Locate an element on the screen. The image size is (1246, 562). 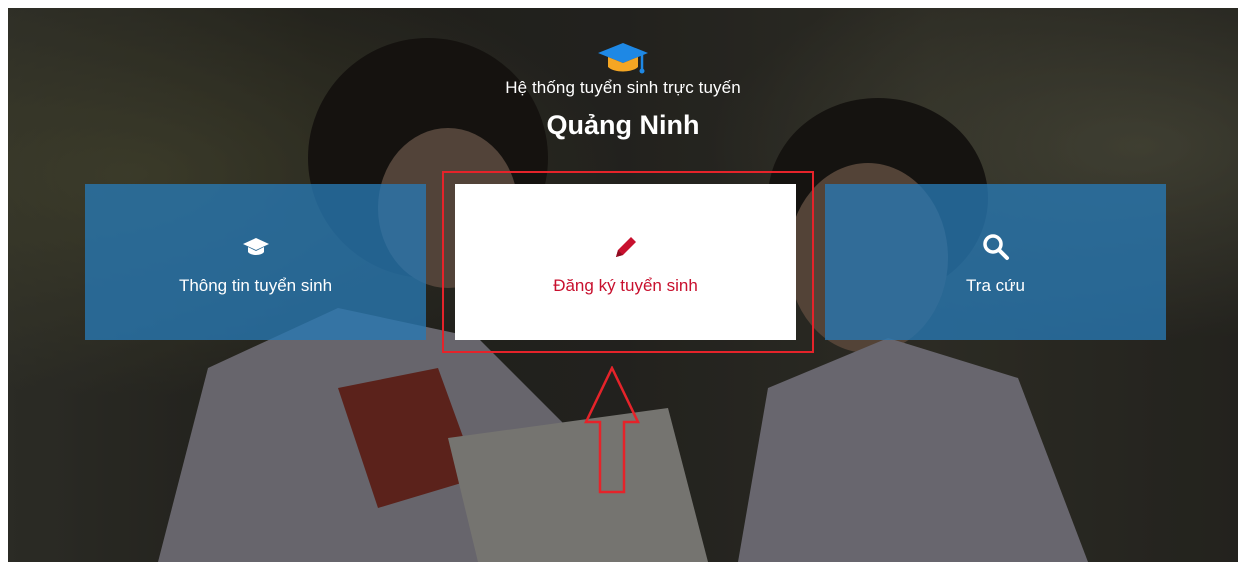
search-icon is located at coordinates (995, 247).